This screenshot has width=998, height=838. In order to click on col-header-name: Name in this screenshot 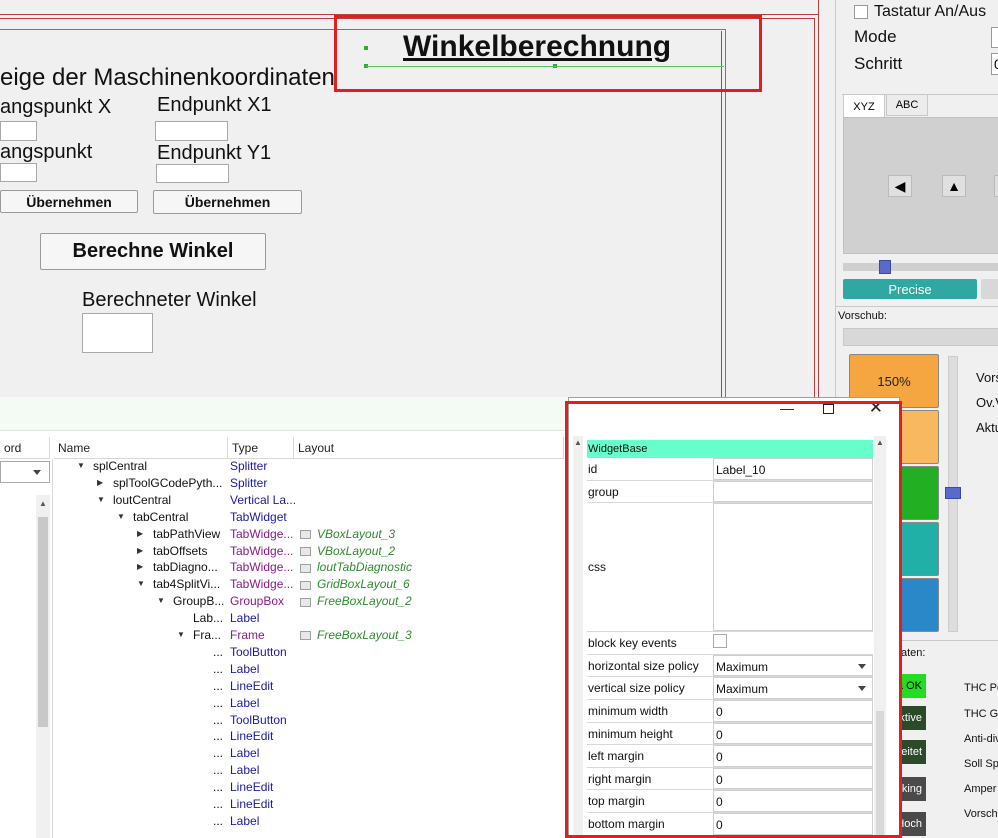, I will do `click(141, 448)`.